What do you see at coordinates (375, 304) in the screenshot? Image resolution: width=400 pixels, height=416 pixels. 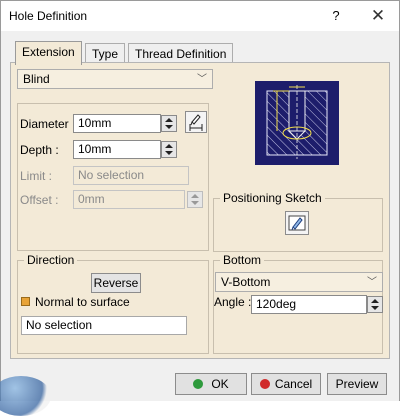 I see `angle-spinner` at bounding box center [375, 304].